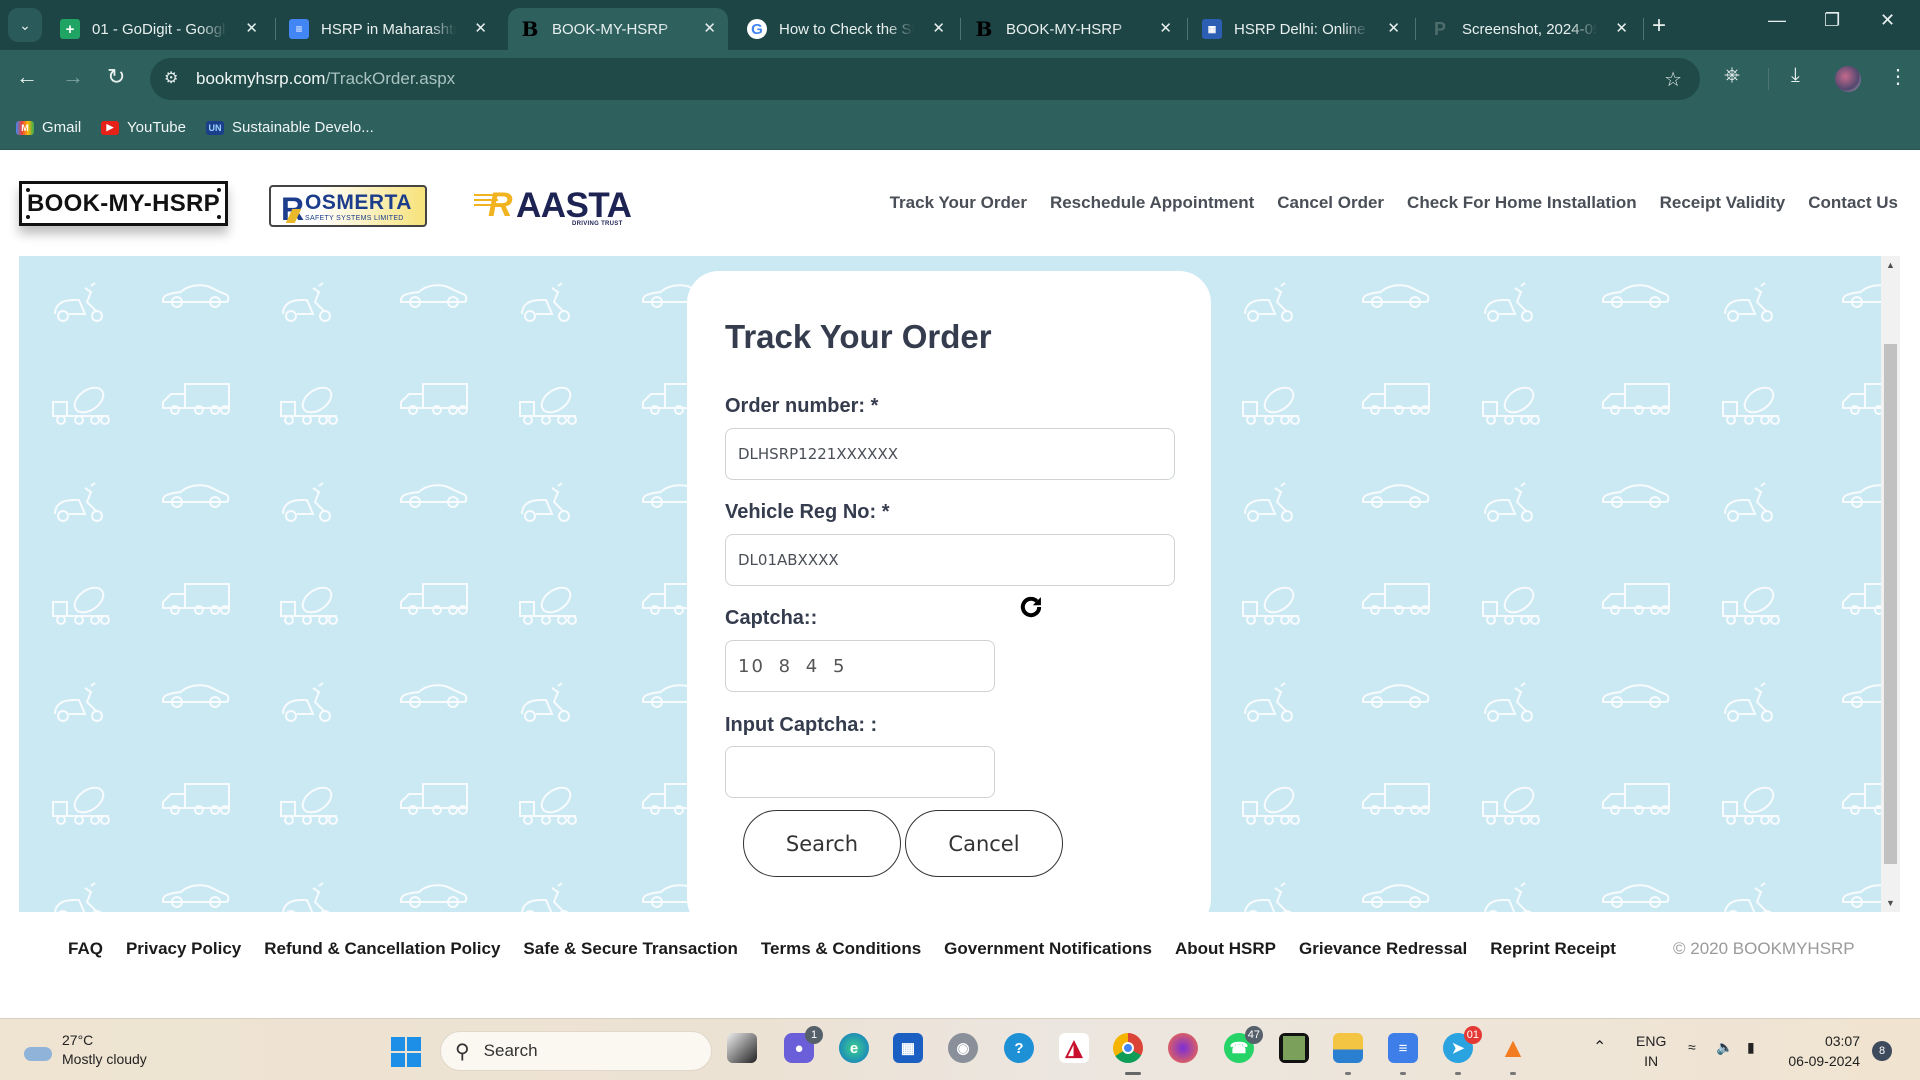 The width and height of the screenshot is (1920, 1080). I want to click on footer-link-govt-notifications: Government Notifications, so click(1048, 949).